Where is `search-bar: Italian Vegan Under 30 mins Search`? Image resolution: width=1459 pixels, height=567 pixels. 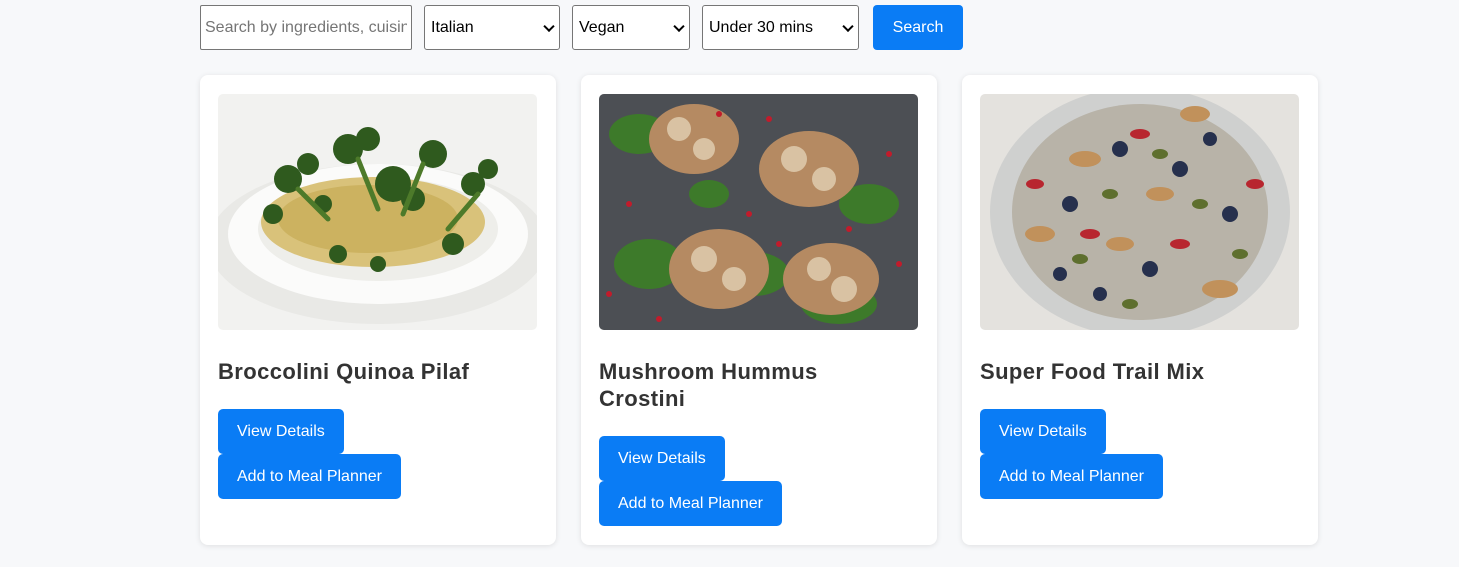 search-bar: Italian Vegan Under 30 mins Search is located at coordinates (581, 27).